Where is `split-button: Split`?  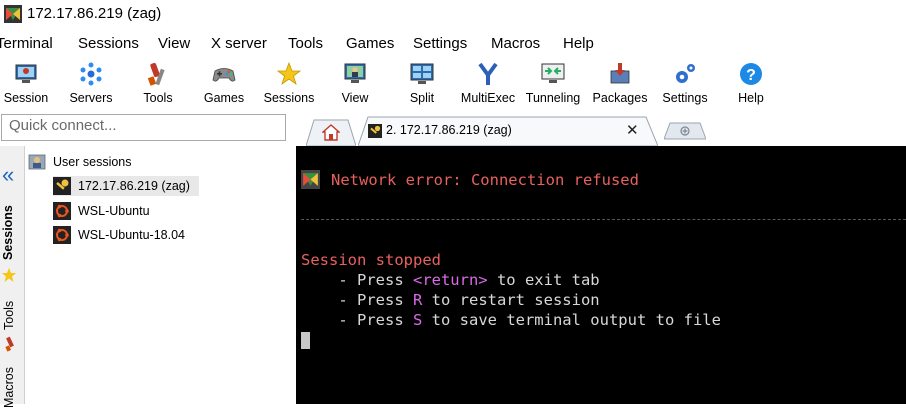 split-button: Split is located at coordinates (422, 83).